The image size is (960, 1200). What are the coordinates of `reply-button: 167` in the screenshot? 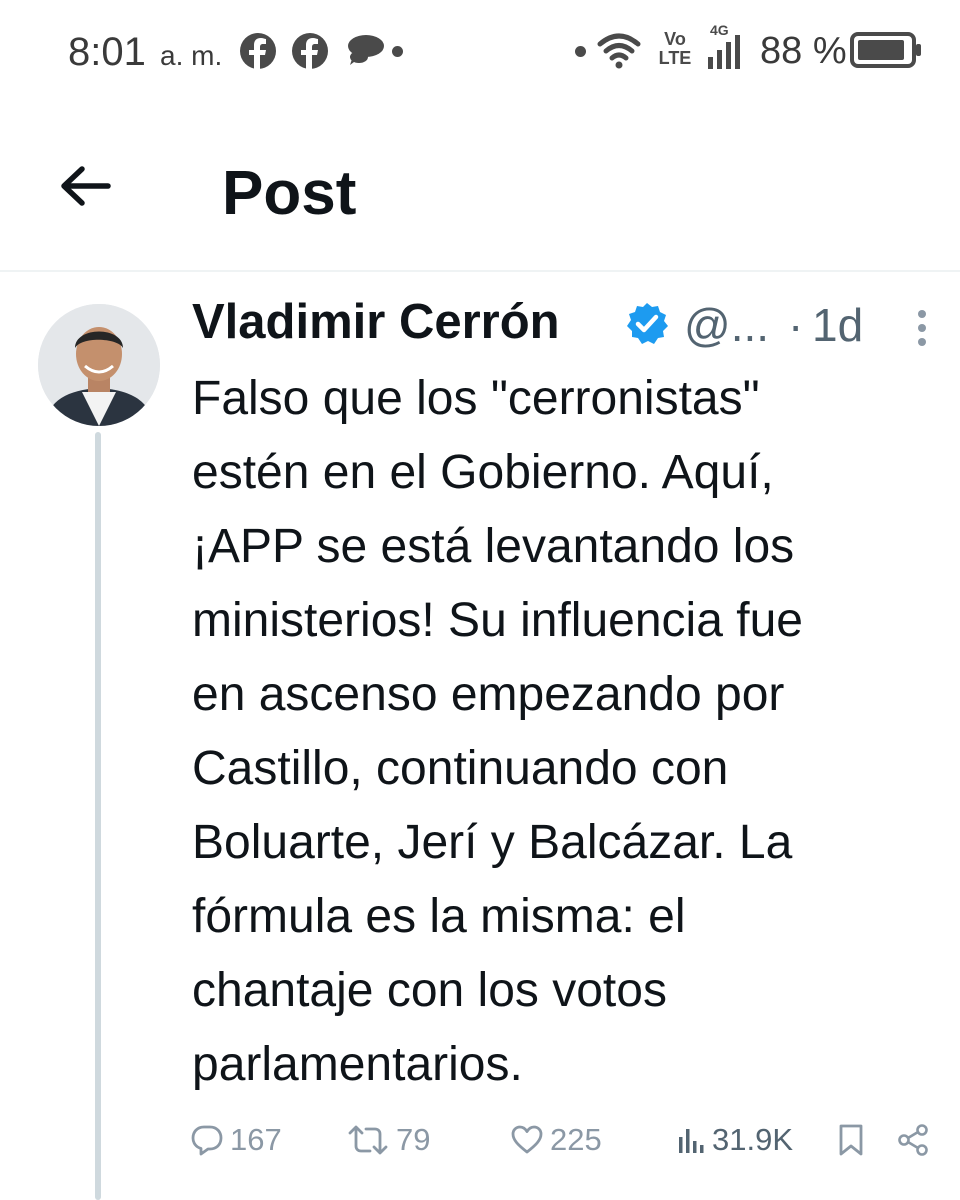 It's located at (236, 1140).